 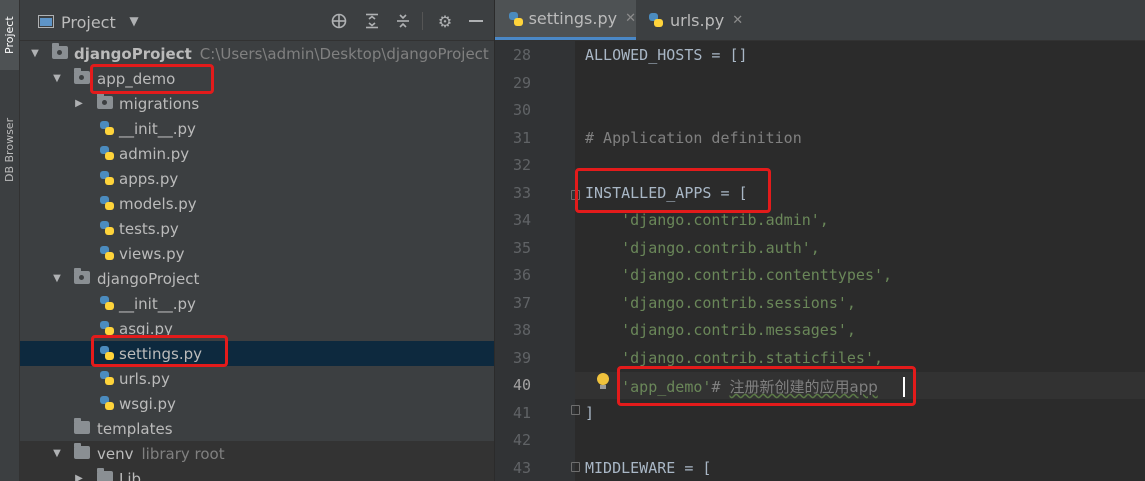 I want to click on line-number: 33, so click(x=521, y=193).